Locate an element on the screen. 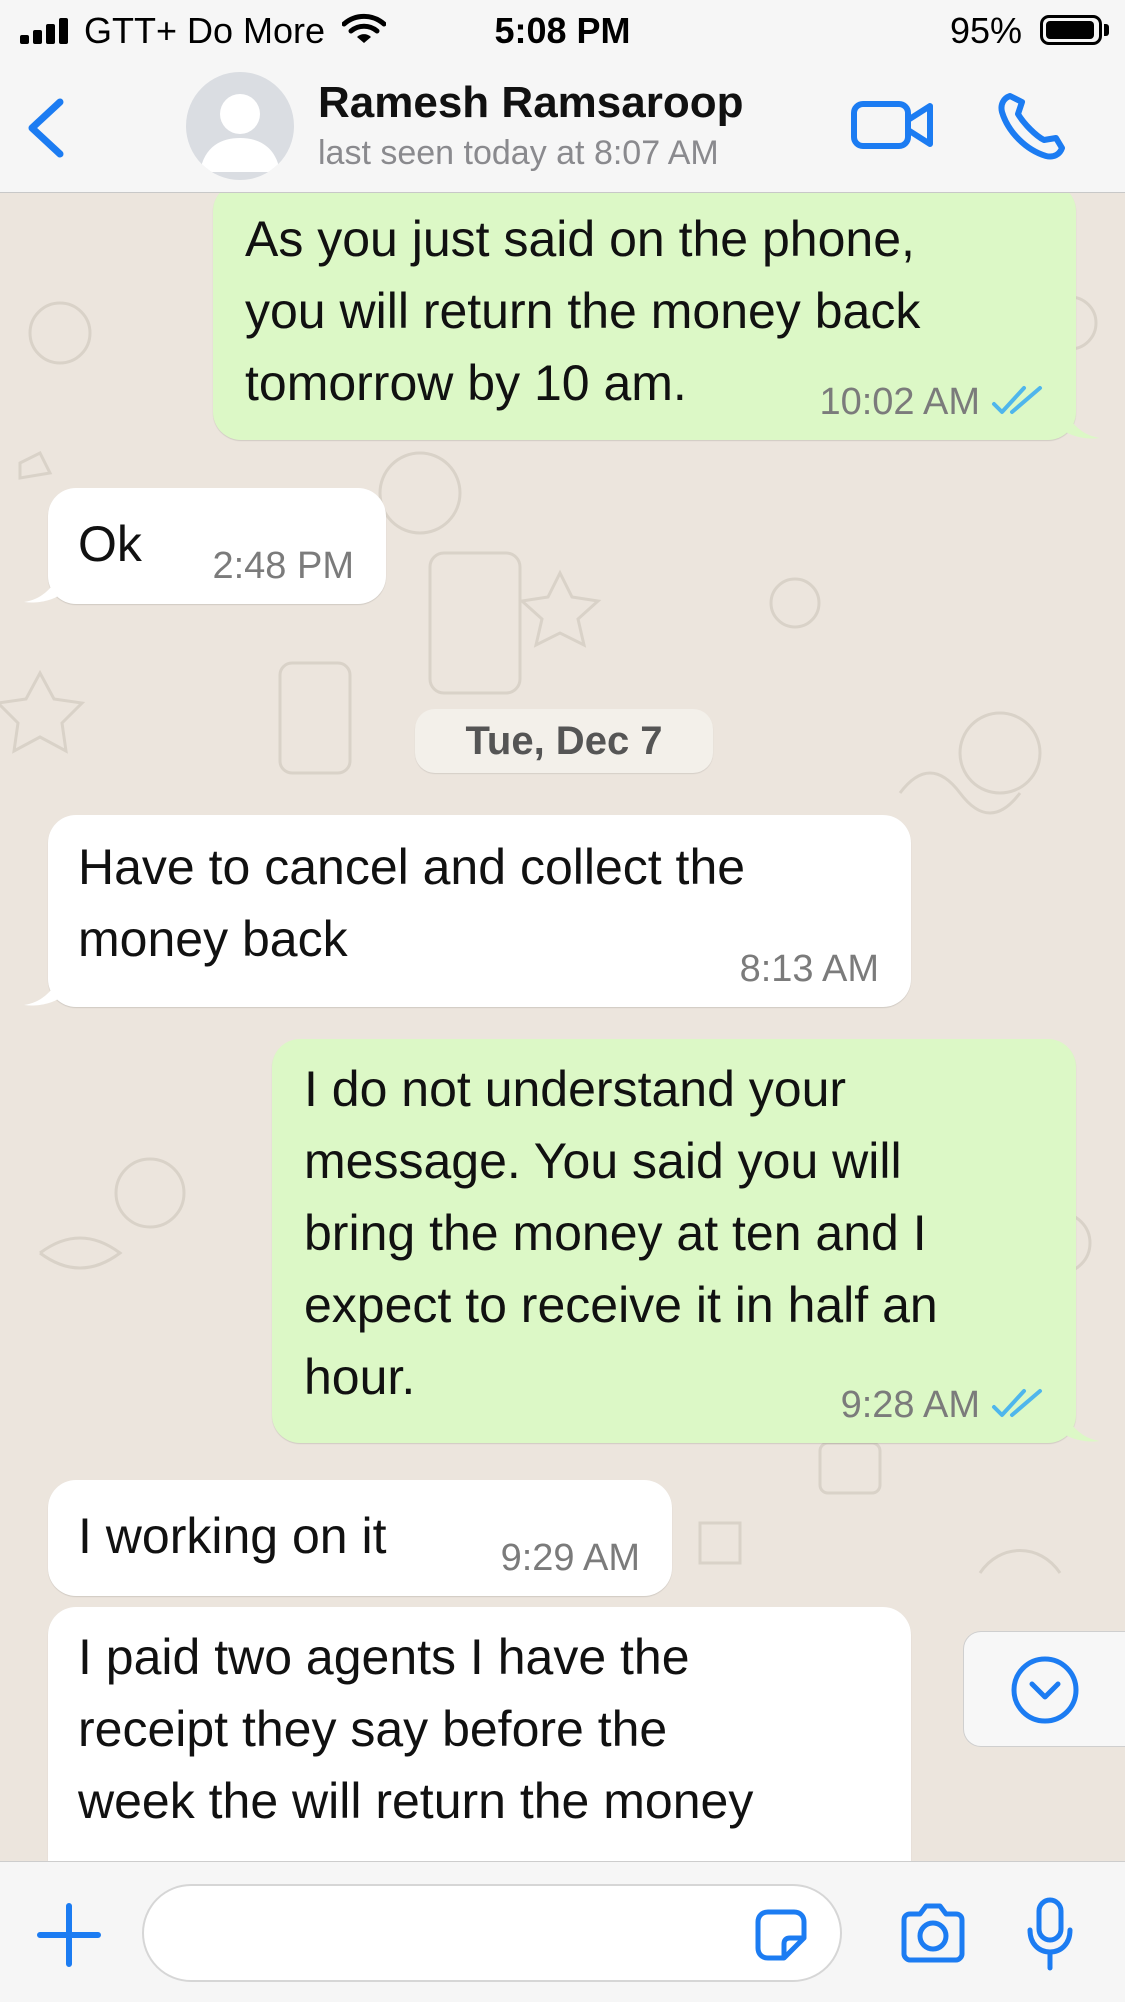 The width and height of the screenshot is (1125, 2002). back-chevron-icon is located at coordinates (48, 127).